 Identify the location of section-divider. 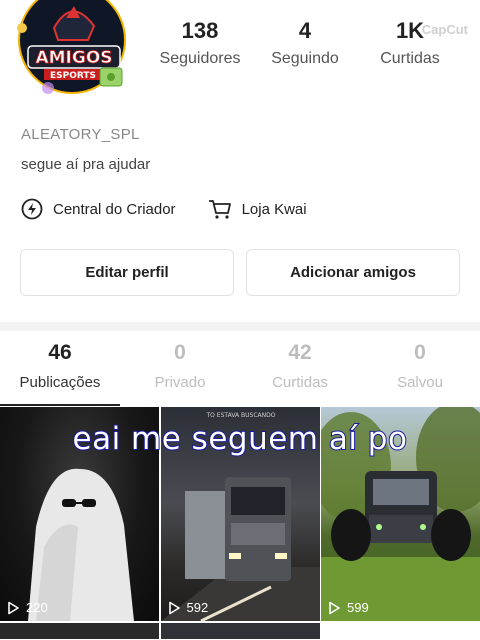
(240, 326).